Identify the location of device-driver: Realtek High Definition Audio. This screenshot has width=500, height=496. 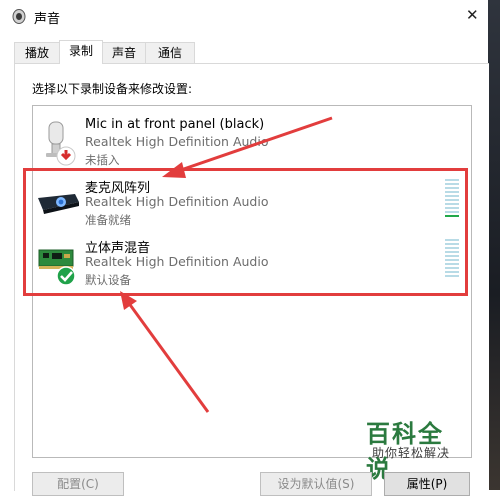
(177, 141).